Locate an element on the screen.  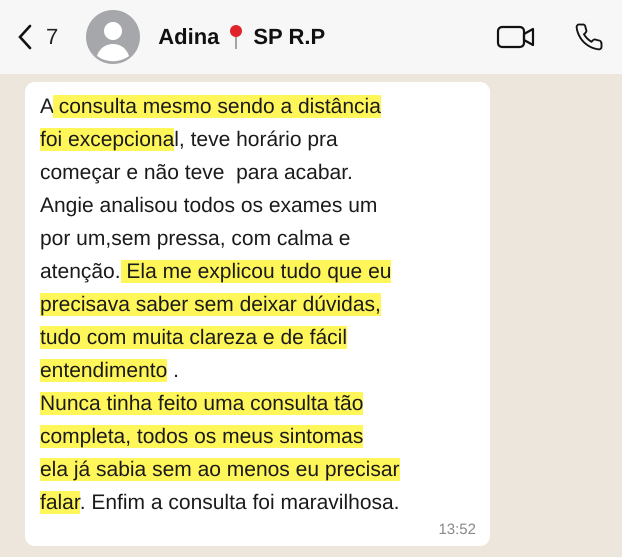
message-line: por um,sem pressa, com calma e is located at coordinates (196, 239).